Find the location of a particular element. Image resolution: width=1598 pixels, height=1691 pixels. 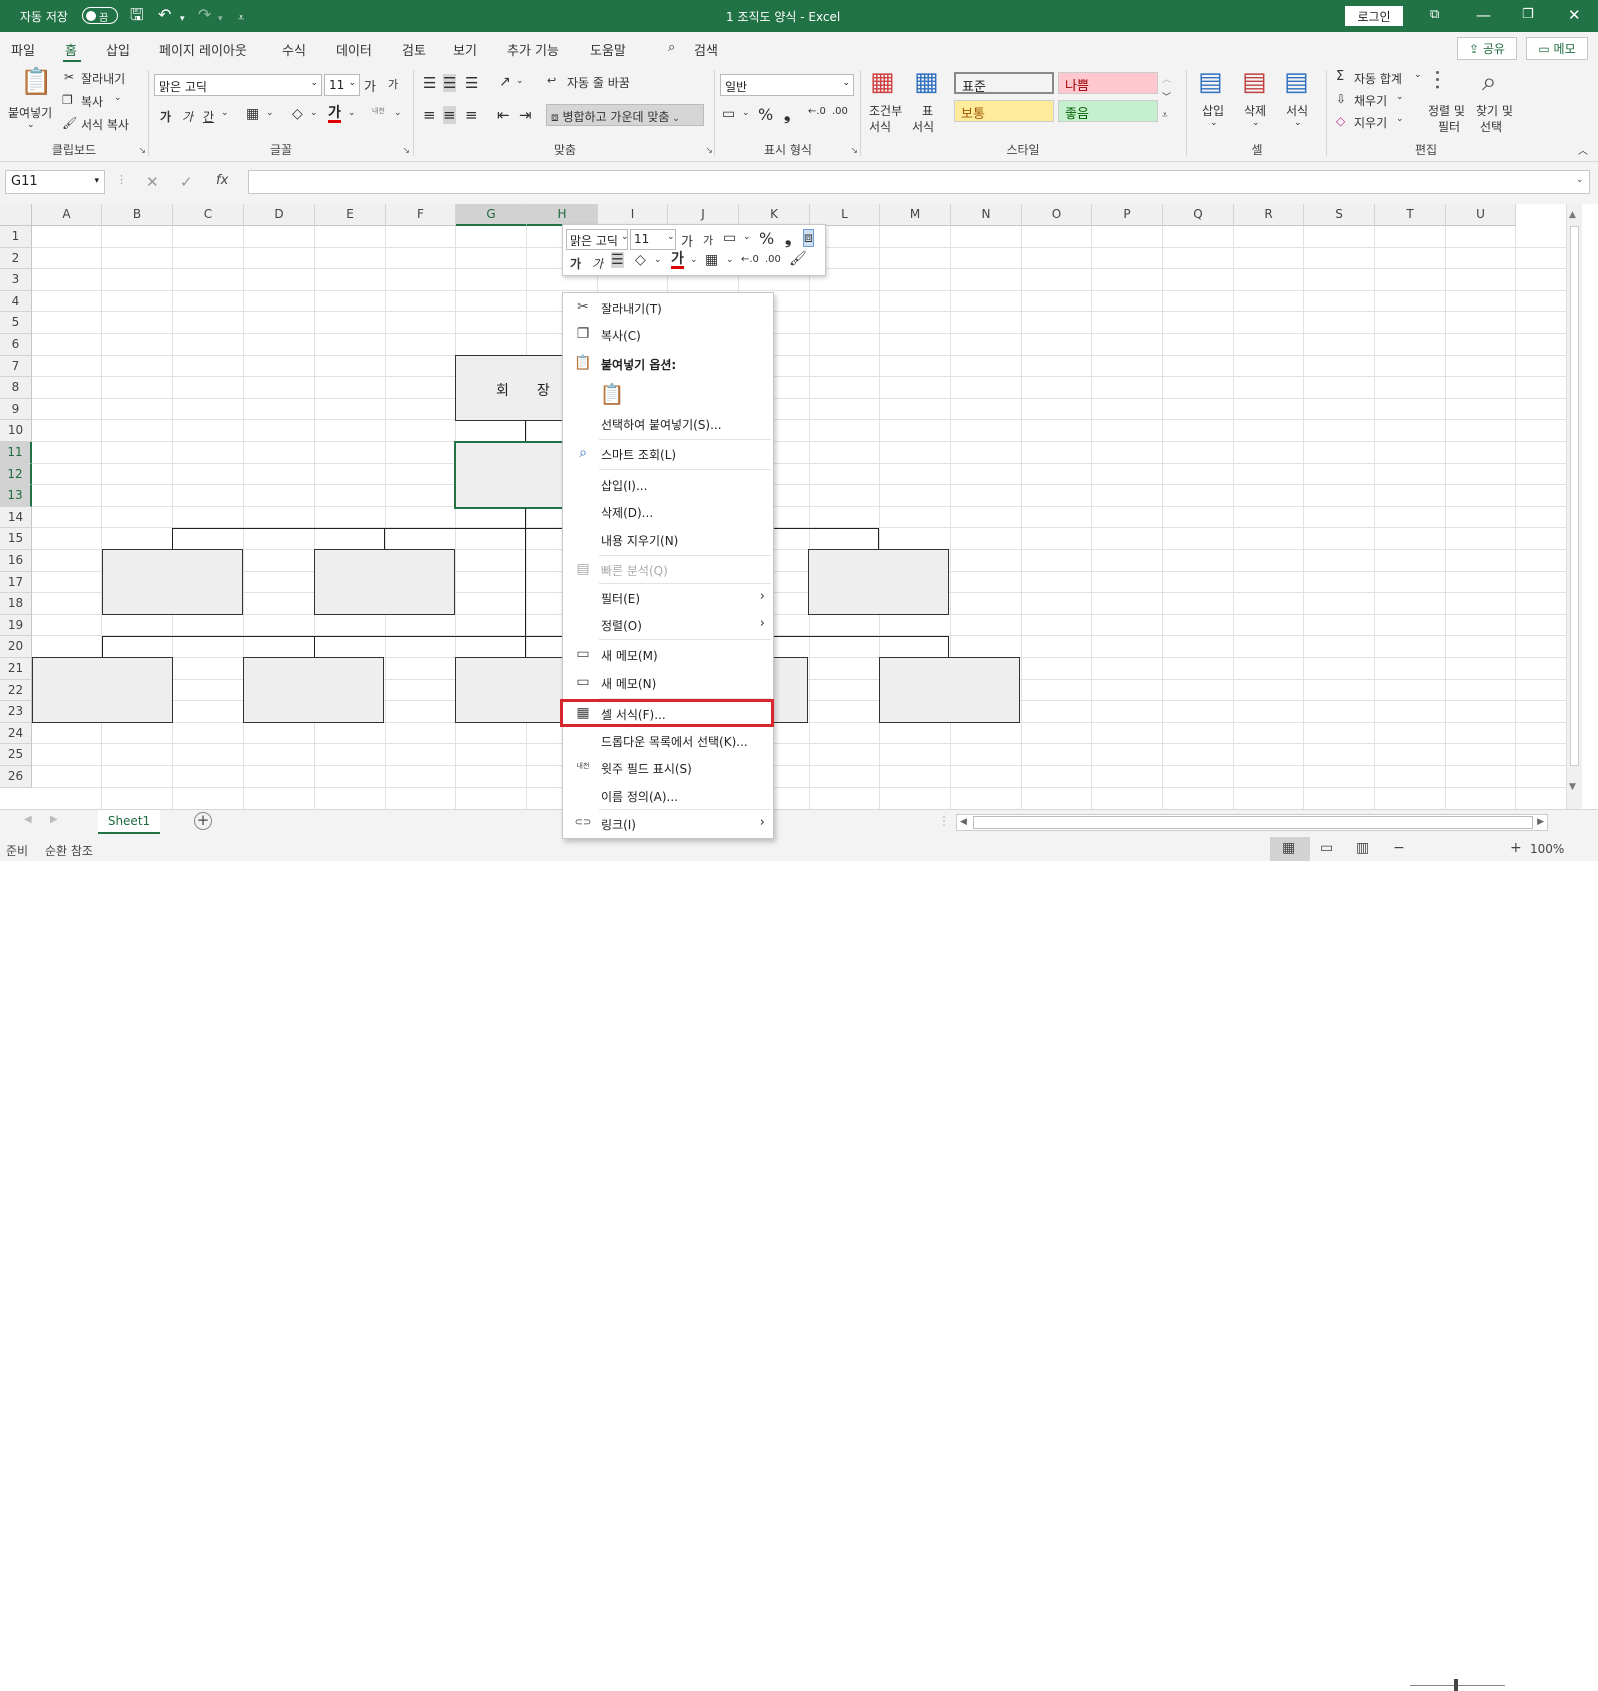

tab-formulas: 수식 is located at coordinates (294, 49).